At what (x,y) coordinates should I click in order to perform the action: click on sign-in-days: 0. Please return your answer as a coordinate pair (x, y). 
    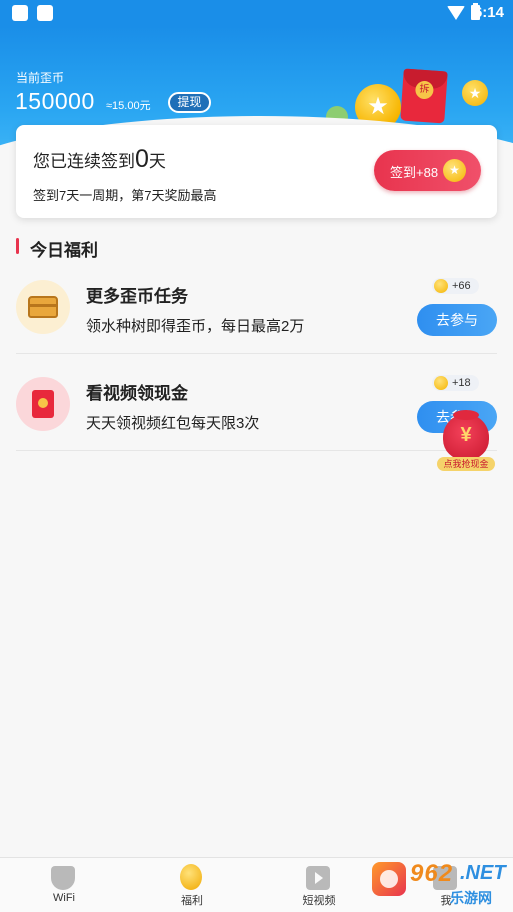
    Looking at the image, I should click on (142, 159).